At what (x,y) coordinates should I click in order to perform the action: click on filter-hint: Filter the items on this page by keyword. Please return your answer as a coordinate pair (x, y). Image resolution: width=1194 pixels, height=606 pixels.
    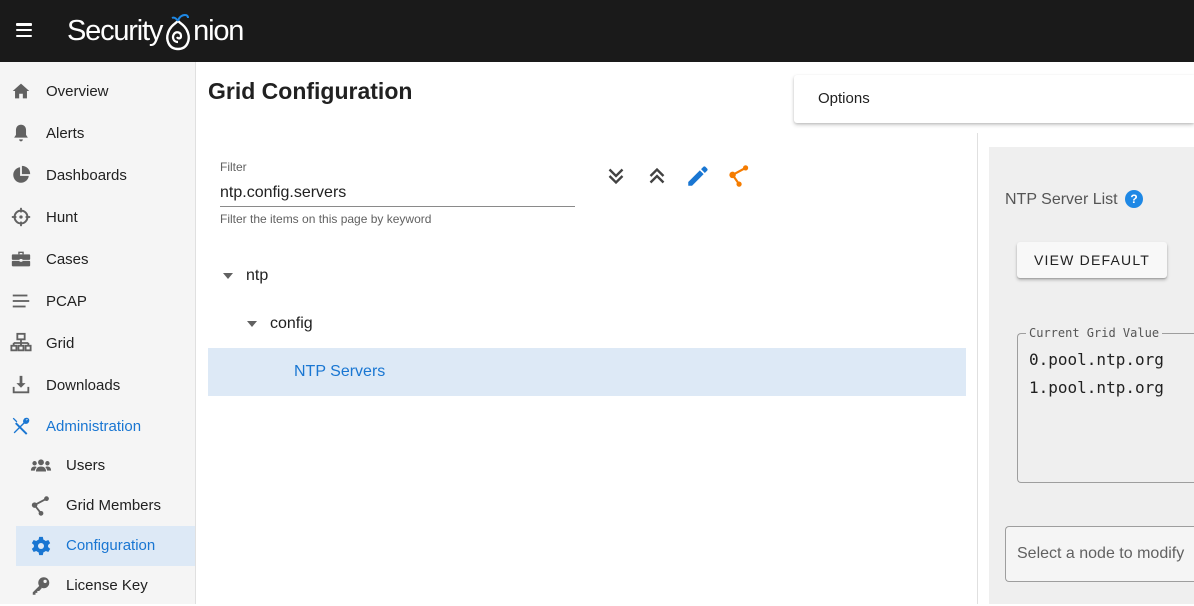
    Looking at the image, I should click on (326, 219).